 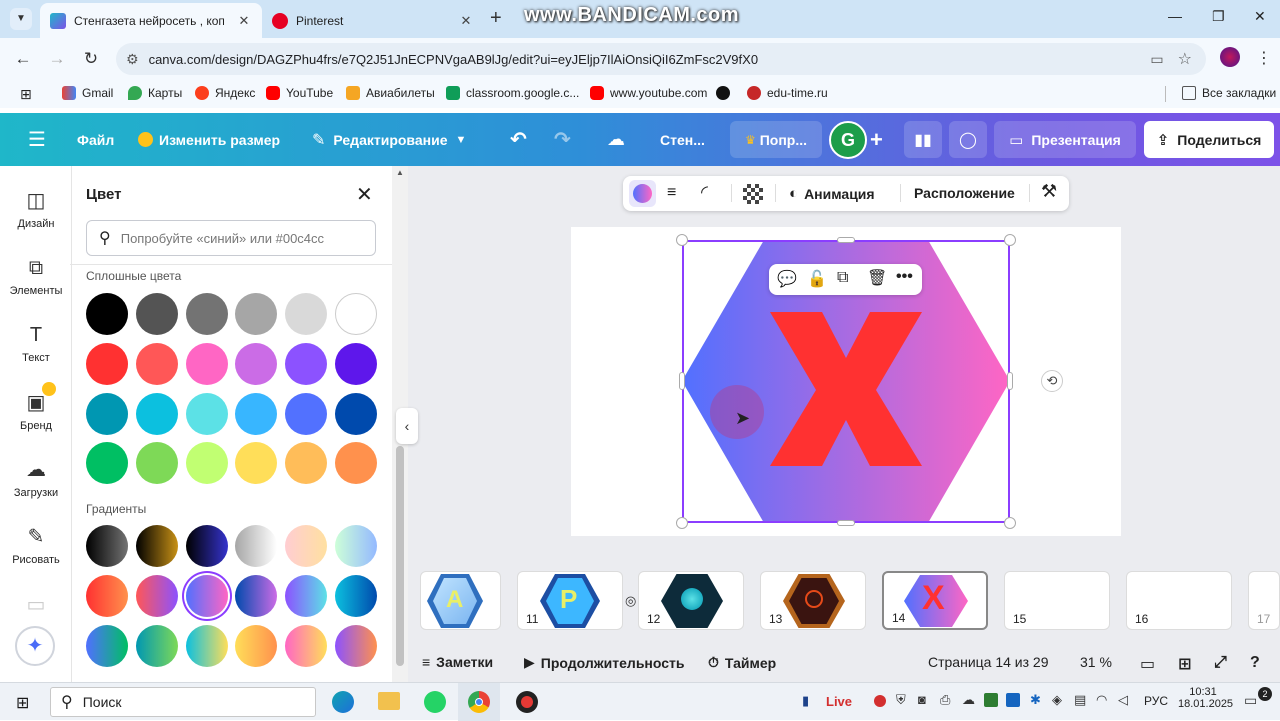 I want to click on language-indicator: РУС, so click(x=1156, y=701).